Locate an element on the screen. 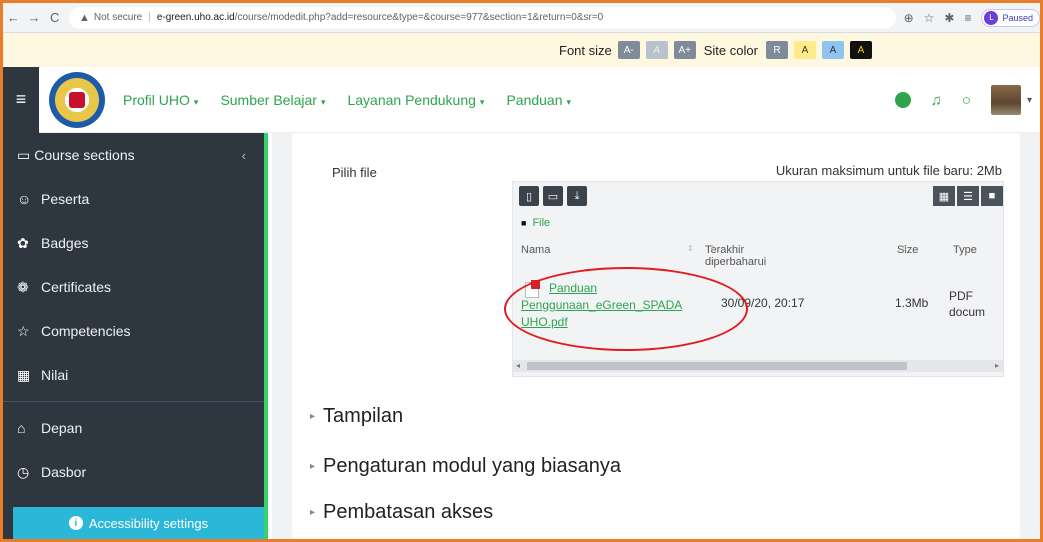 The height and width of the screenshot is (542, 1043). sidebar-item-nilai: ▦ Nilai is located at coordinates (133, 375).